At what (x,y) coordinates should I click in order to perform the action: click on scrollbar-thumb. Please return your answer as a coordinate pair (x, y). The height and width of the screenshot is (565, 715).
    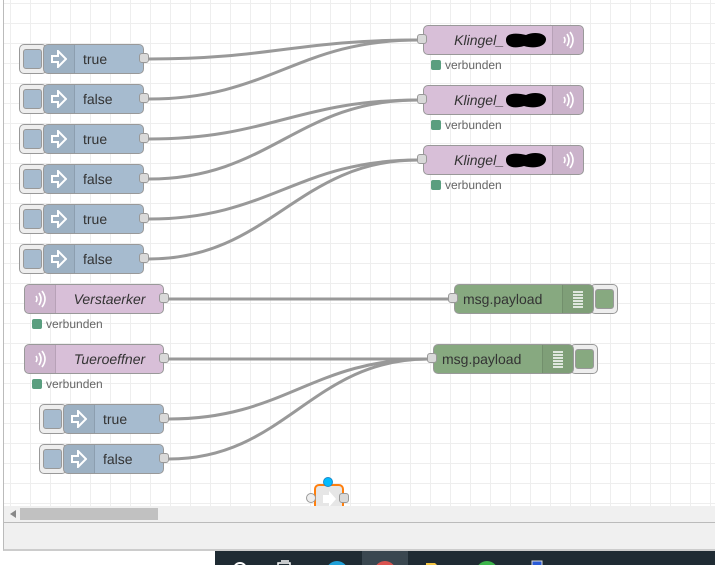
    Looking at the image, I should click on (89, 514).